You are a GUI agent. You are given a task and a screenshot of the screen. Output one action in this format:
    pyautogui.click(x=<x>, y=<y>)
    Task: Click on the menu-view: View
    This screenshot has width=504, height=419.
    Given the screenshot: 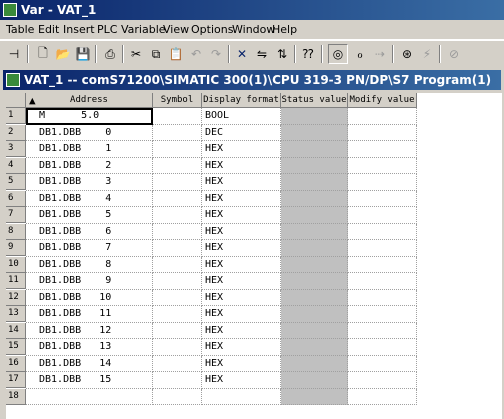 What is the action you would take?
    pyautogui.click(x=176, y=29)
    